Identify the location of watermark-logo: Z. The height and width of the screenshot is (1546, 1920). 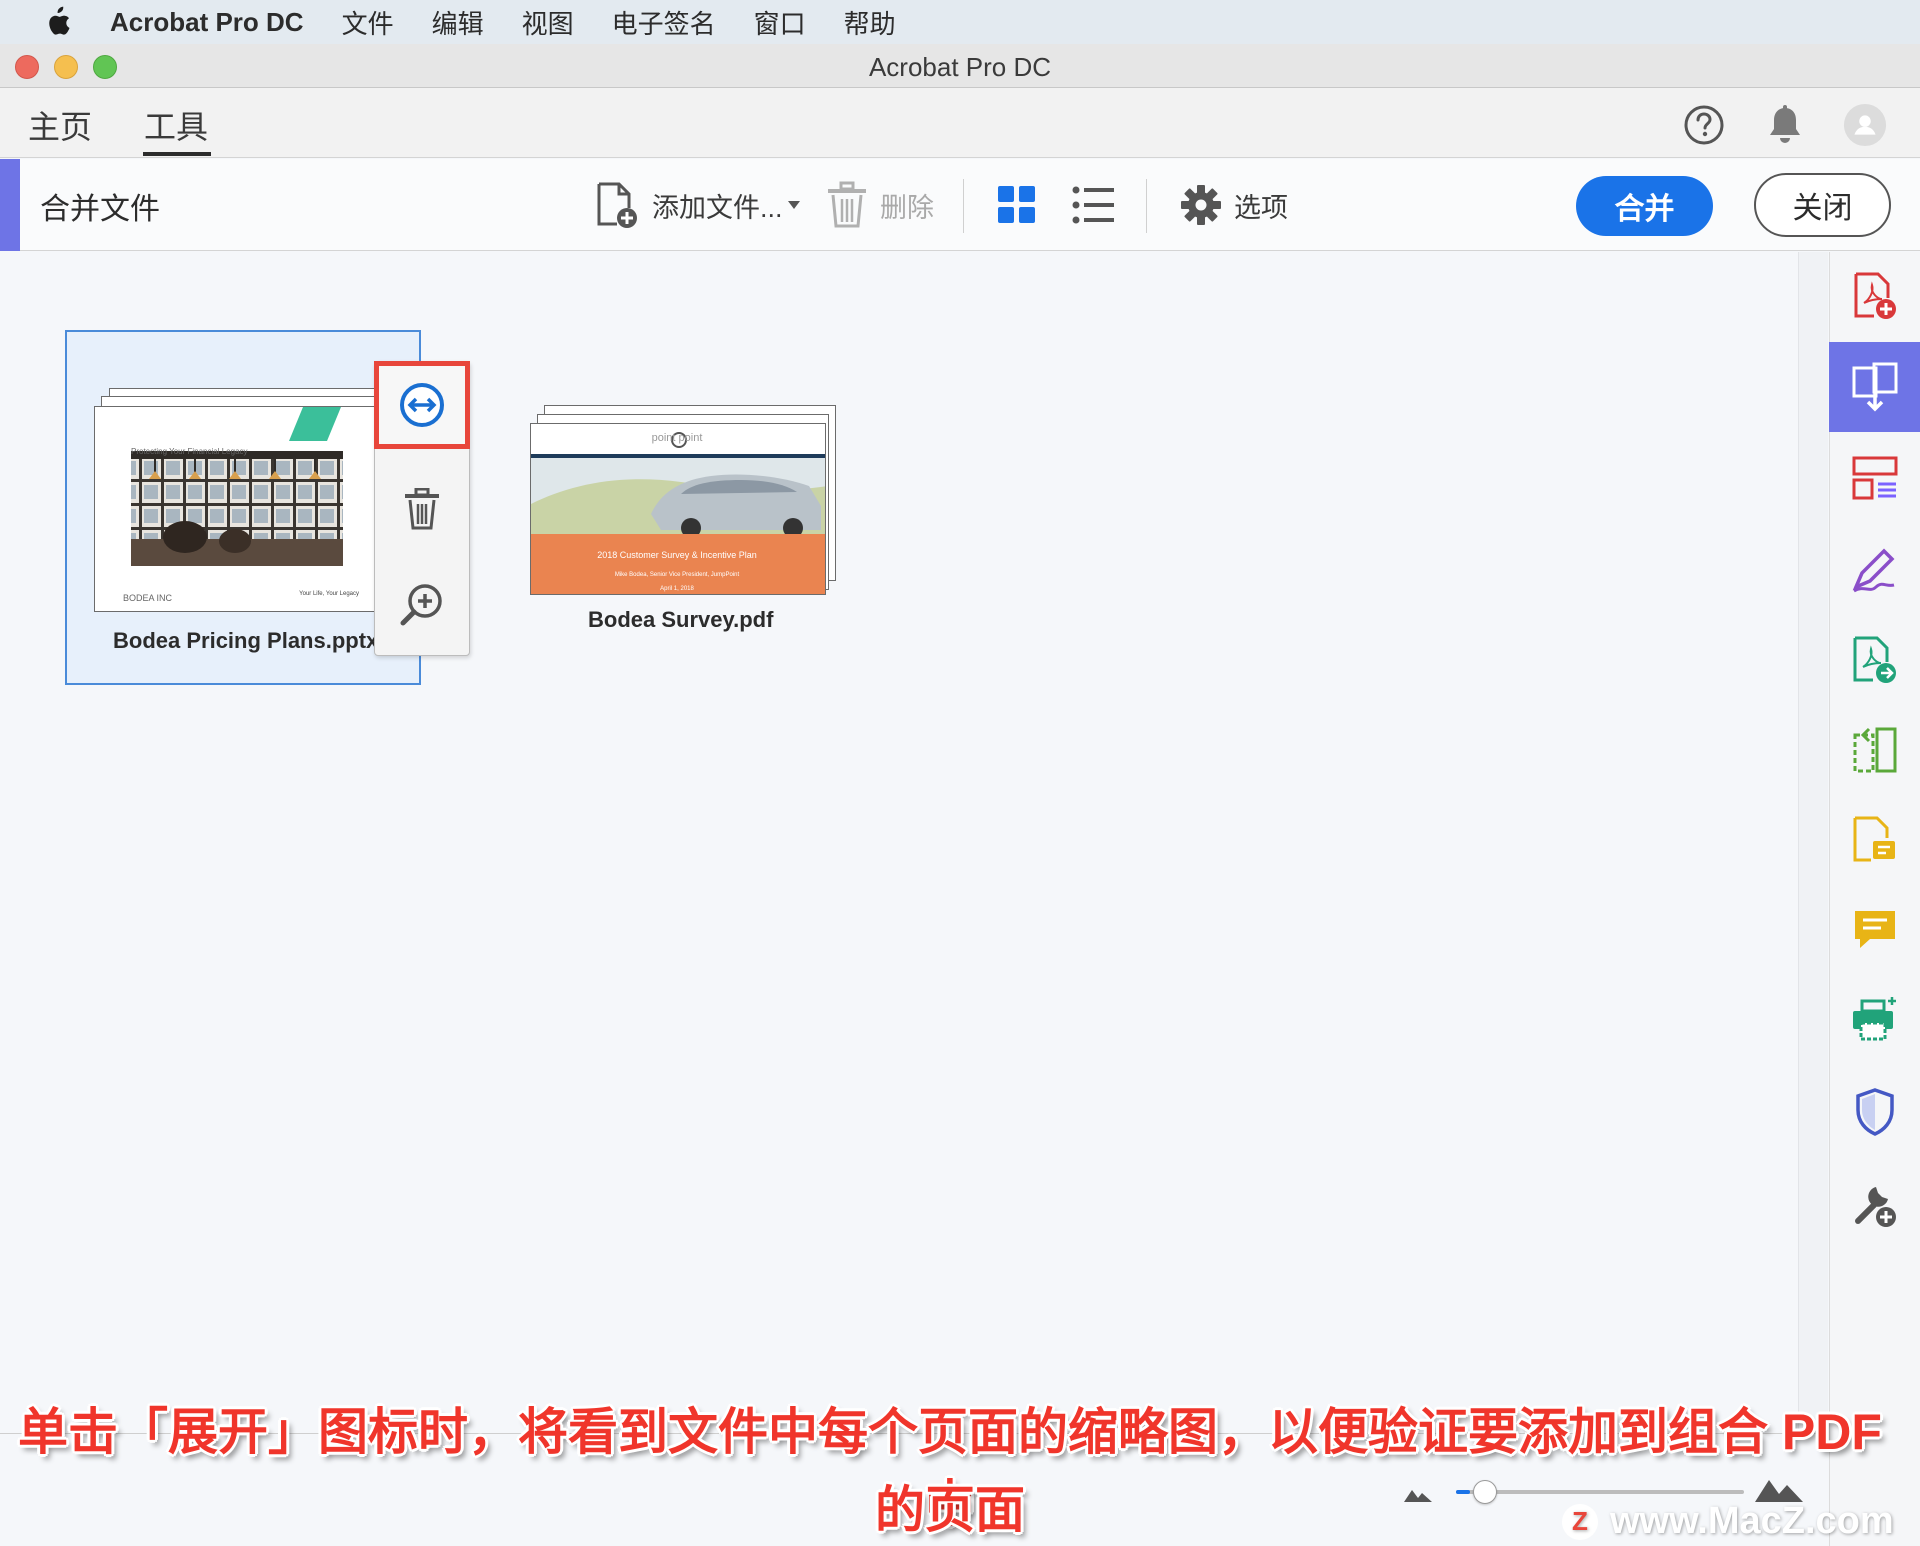
(1580, 1521).